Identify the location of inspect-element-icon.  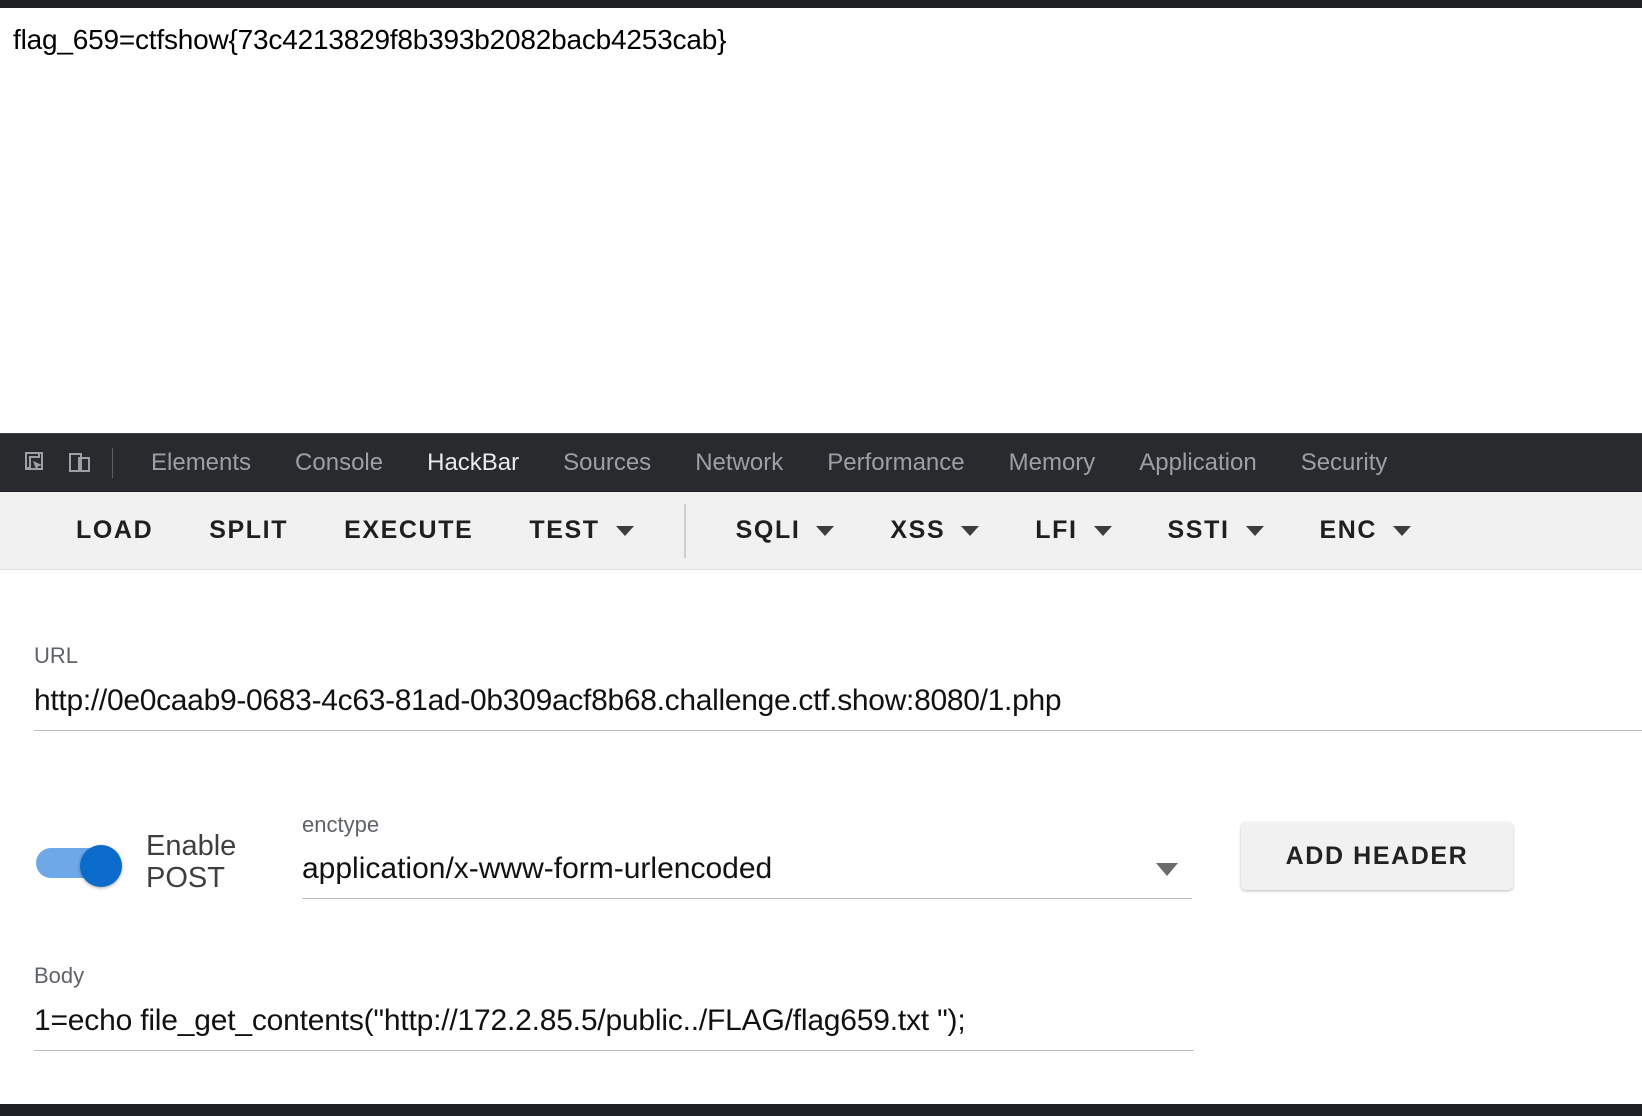
(36, 463).